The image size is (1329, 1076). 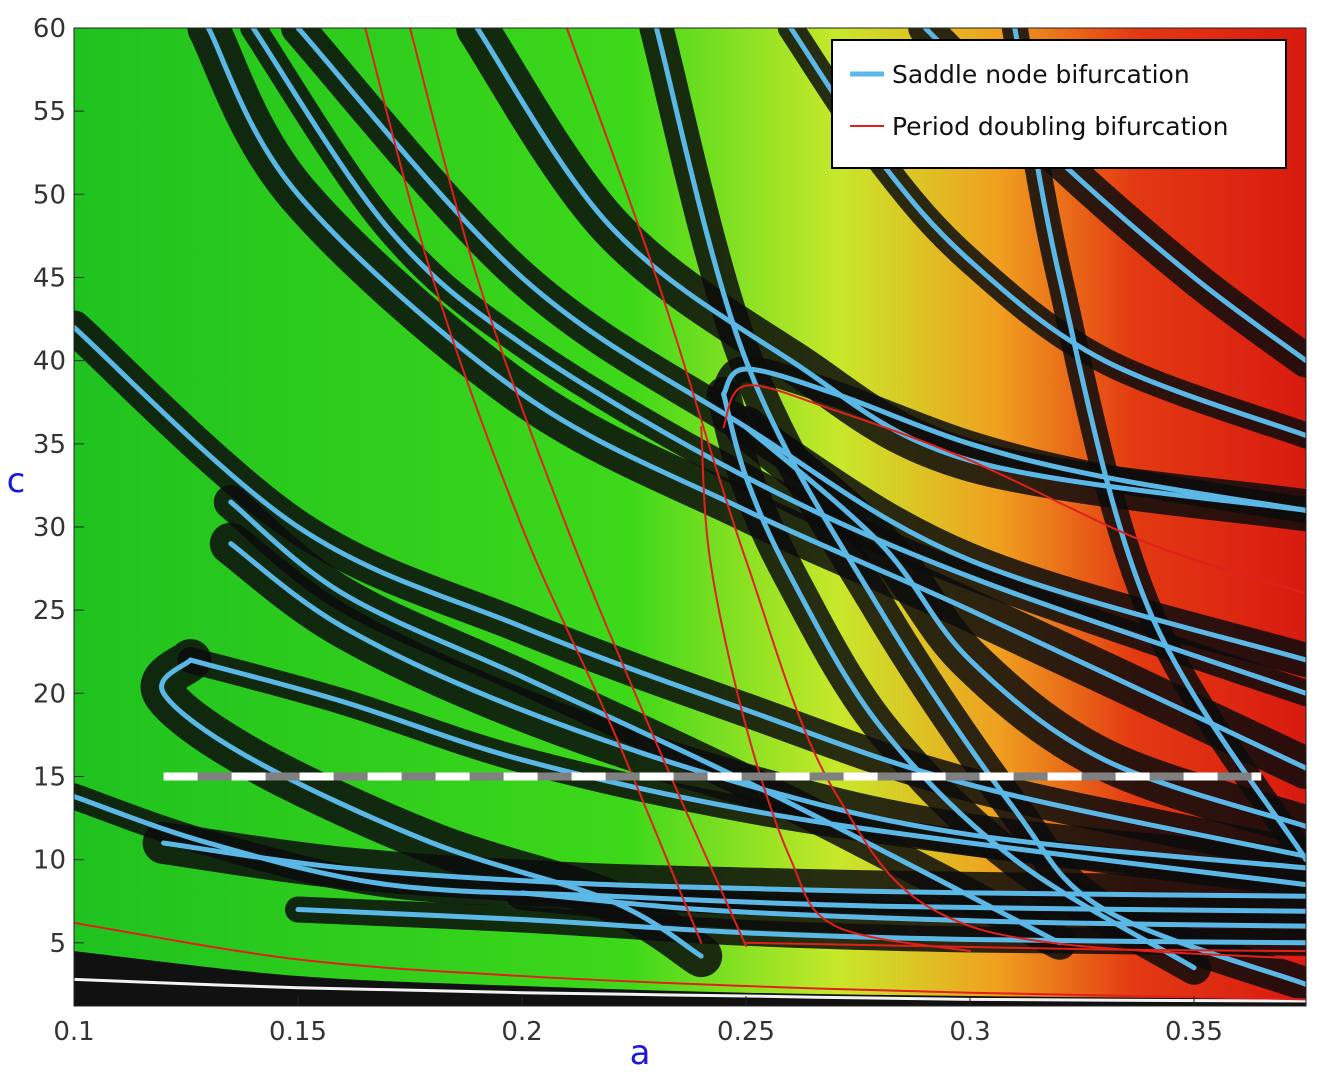 What do you see at coordinates (73, 1032) in the screenshot?
I see `x-tick-label: 0.1` at bounding box center [73, 1032].